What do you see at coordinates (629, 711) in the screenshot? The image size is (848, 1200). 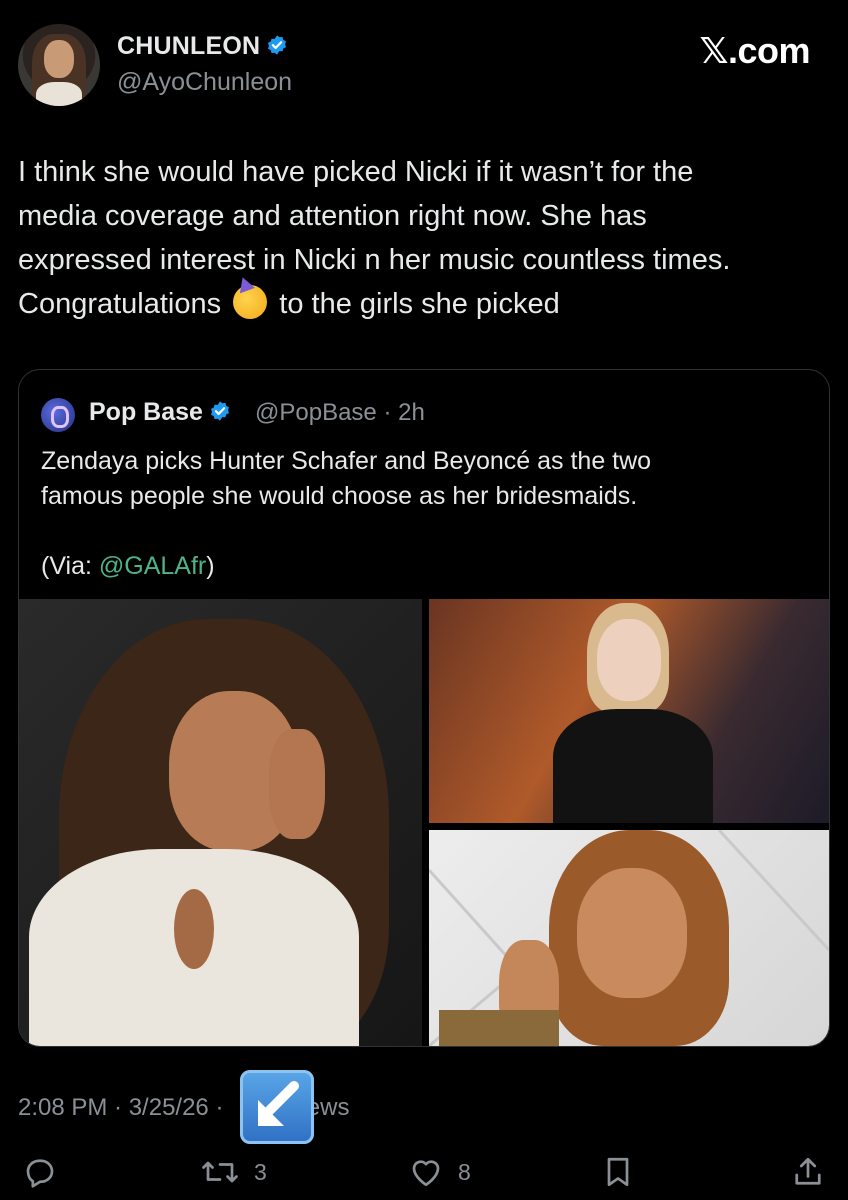 I see `hunter-schafer-photo` at bounding box center [629, 711].